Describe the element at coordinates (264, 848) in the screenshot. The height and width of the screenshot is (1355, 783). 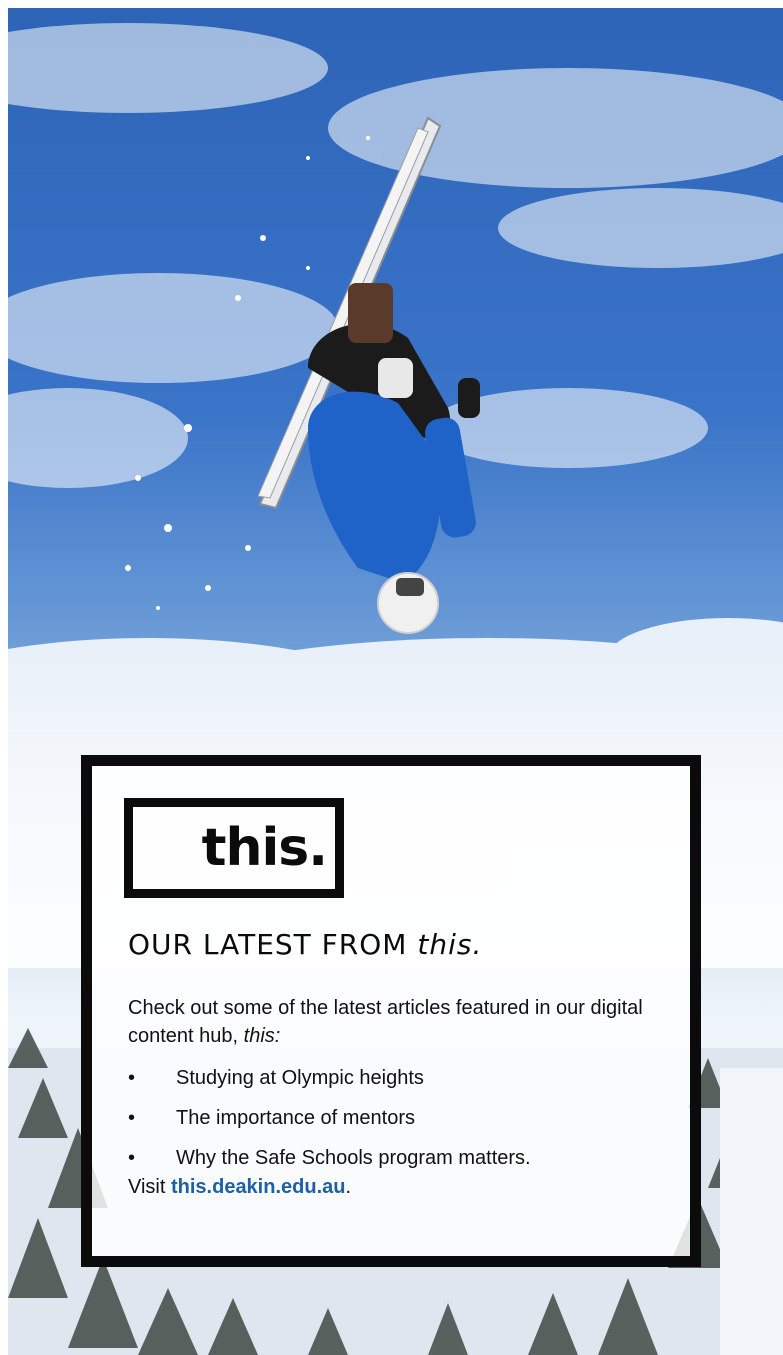
I see `logo-text: this.` at that location.